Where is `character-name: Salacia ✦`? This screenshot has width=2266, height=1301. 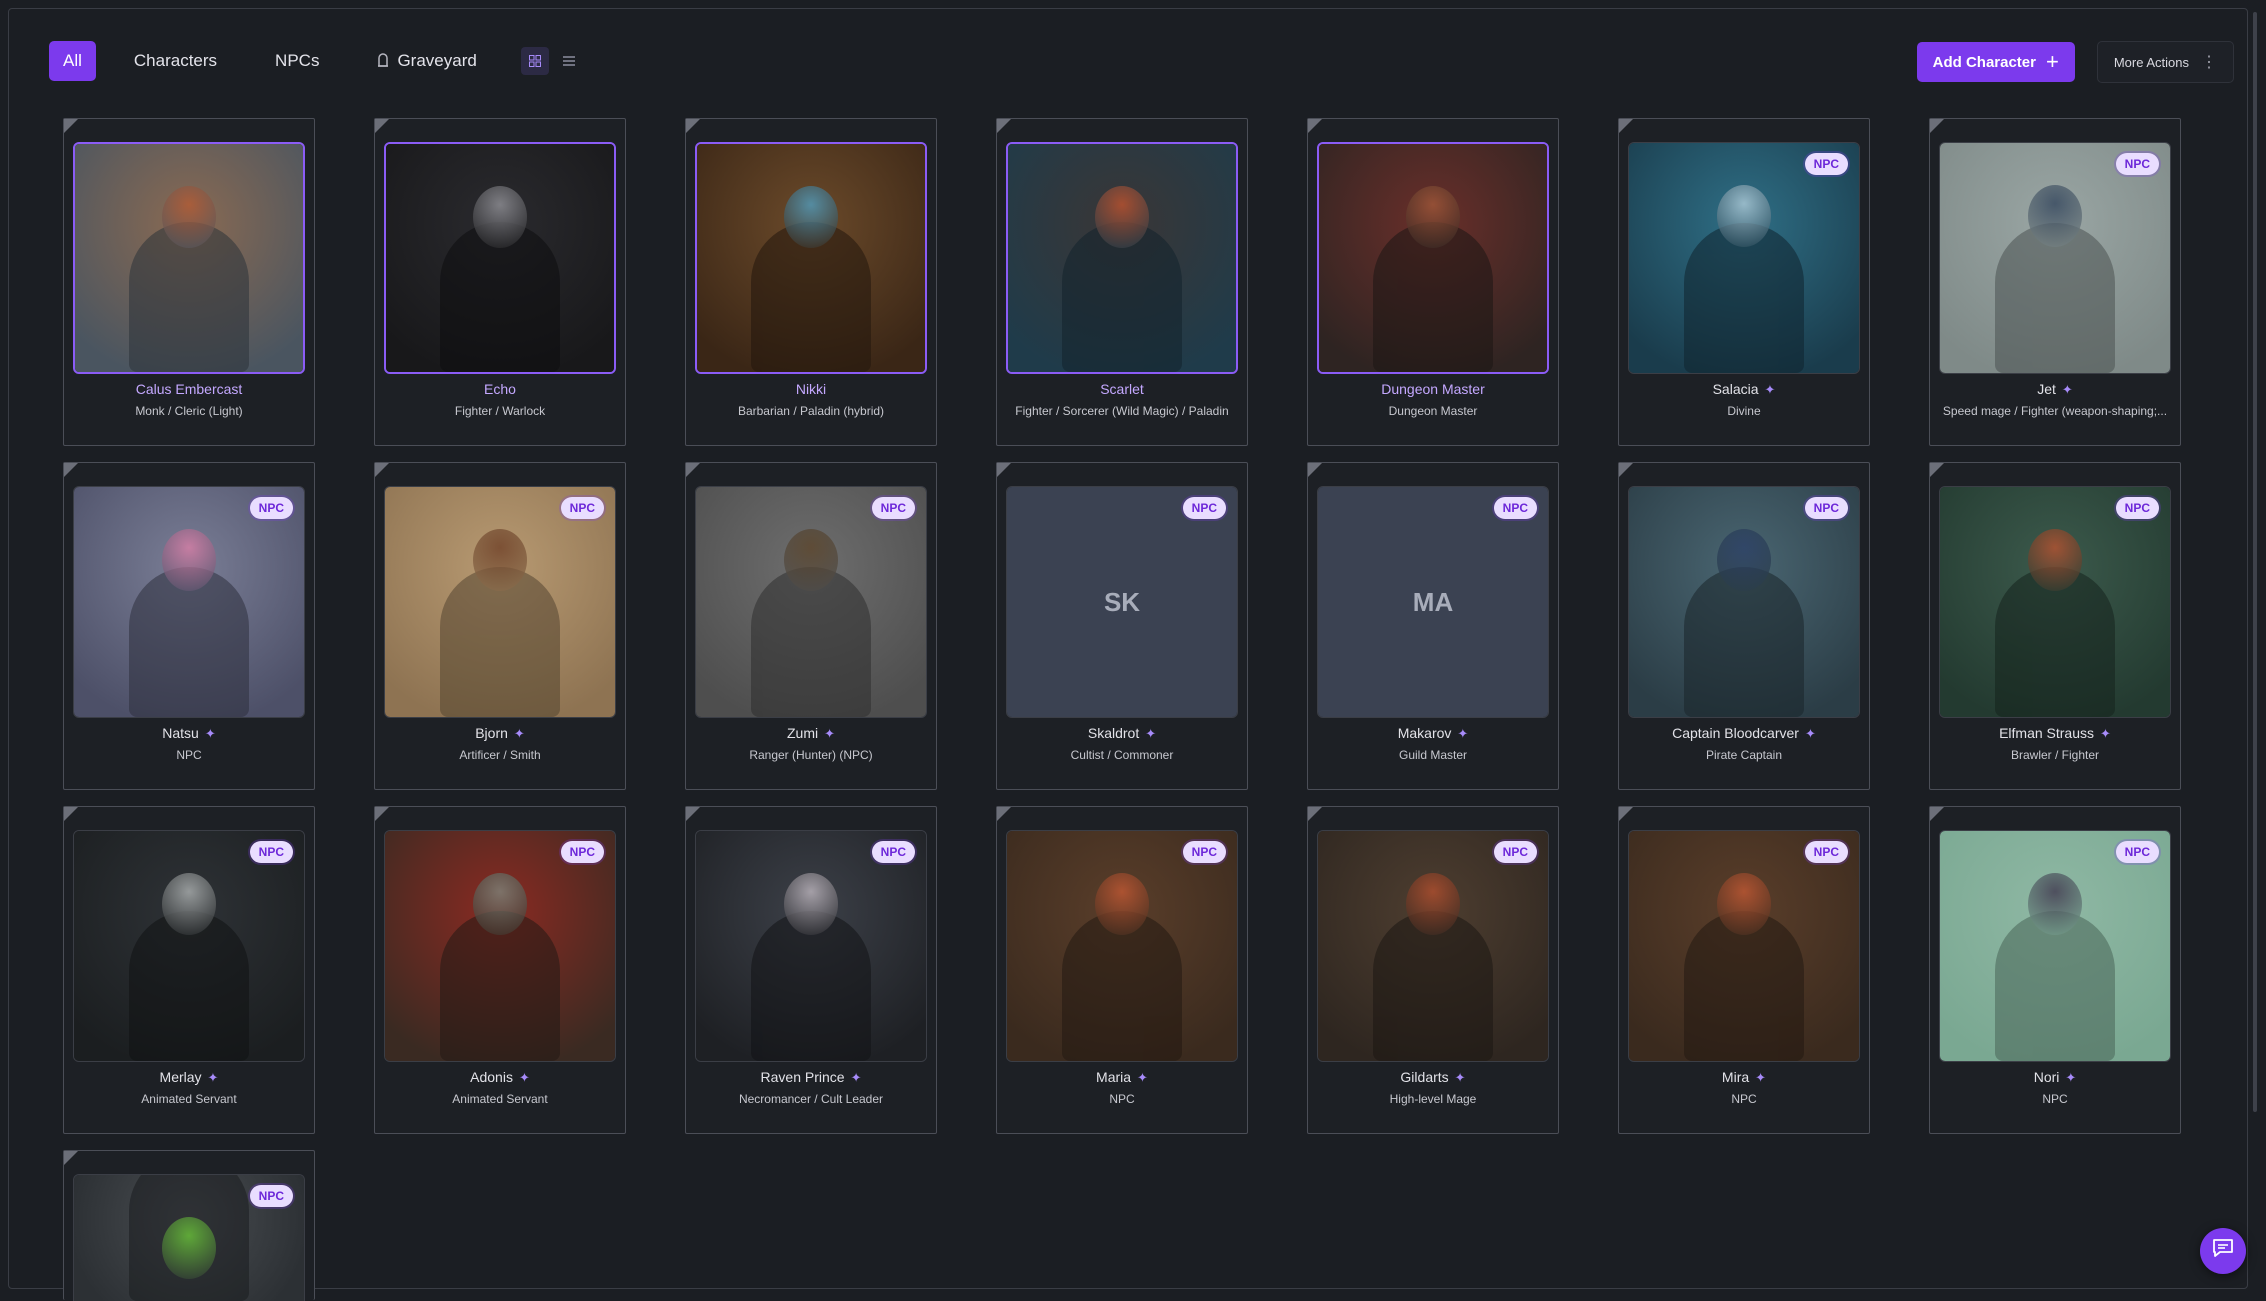
character-name: Salacia ✦ is located at coordinates (1744, 389).